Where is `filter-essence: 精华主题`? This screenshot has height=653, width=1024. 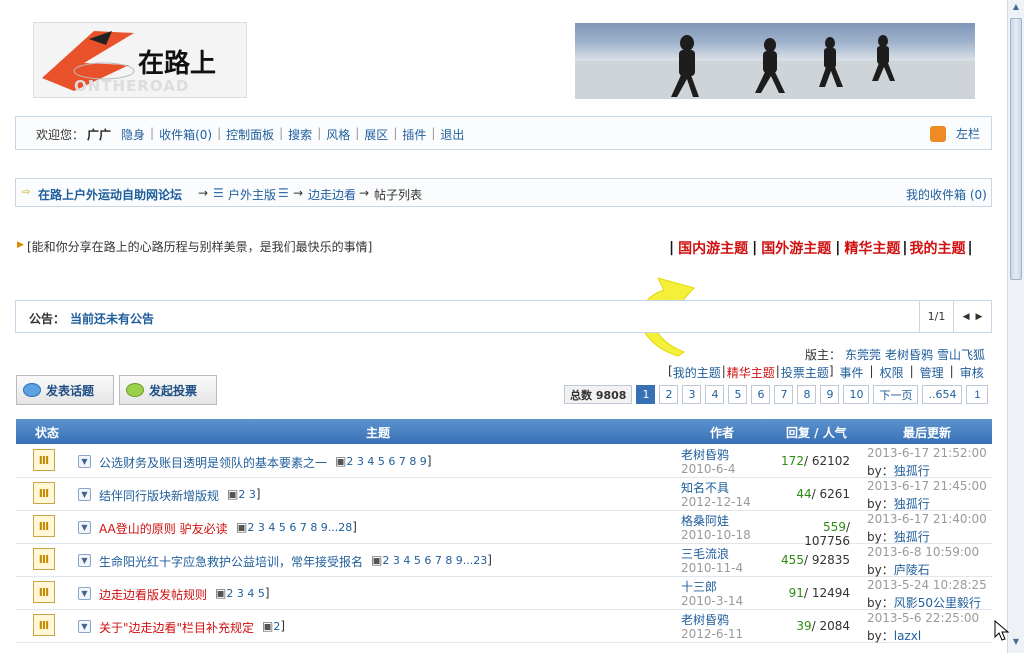
filter-essence: 精华主题 is located at coordinates (751, 372).